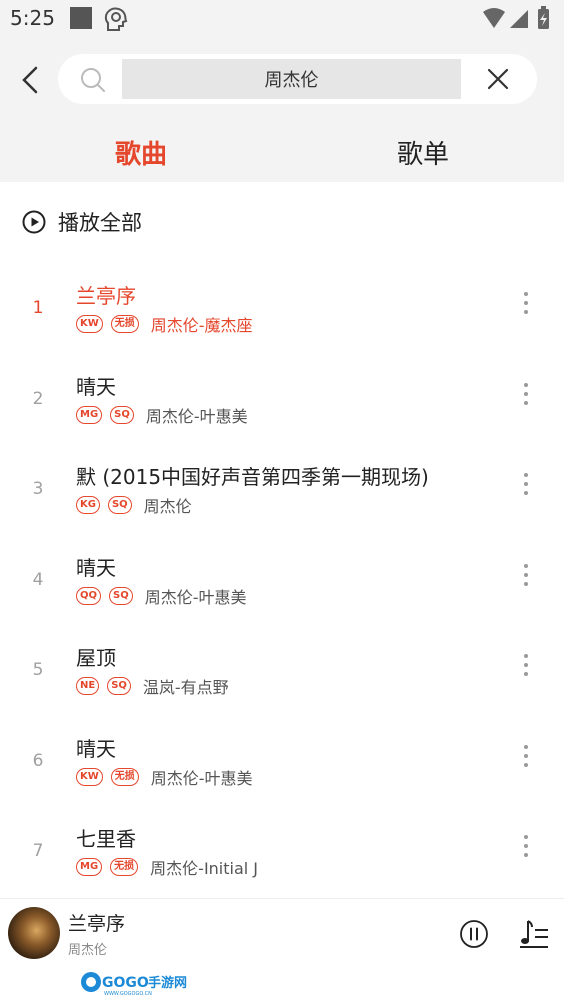  I want to click on watermark-logo: GOGO 手游网 WWW.GOGOGO.CN, so click(134, 984).